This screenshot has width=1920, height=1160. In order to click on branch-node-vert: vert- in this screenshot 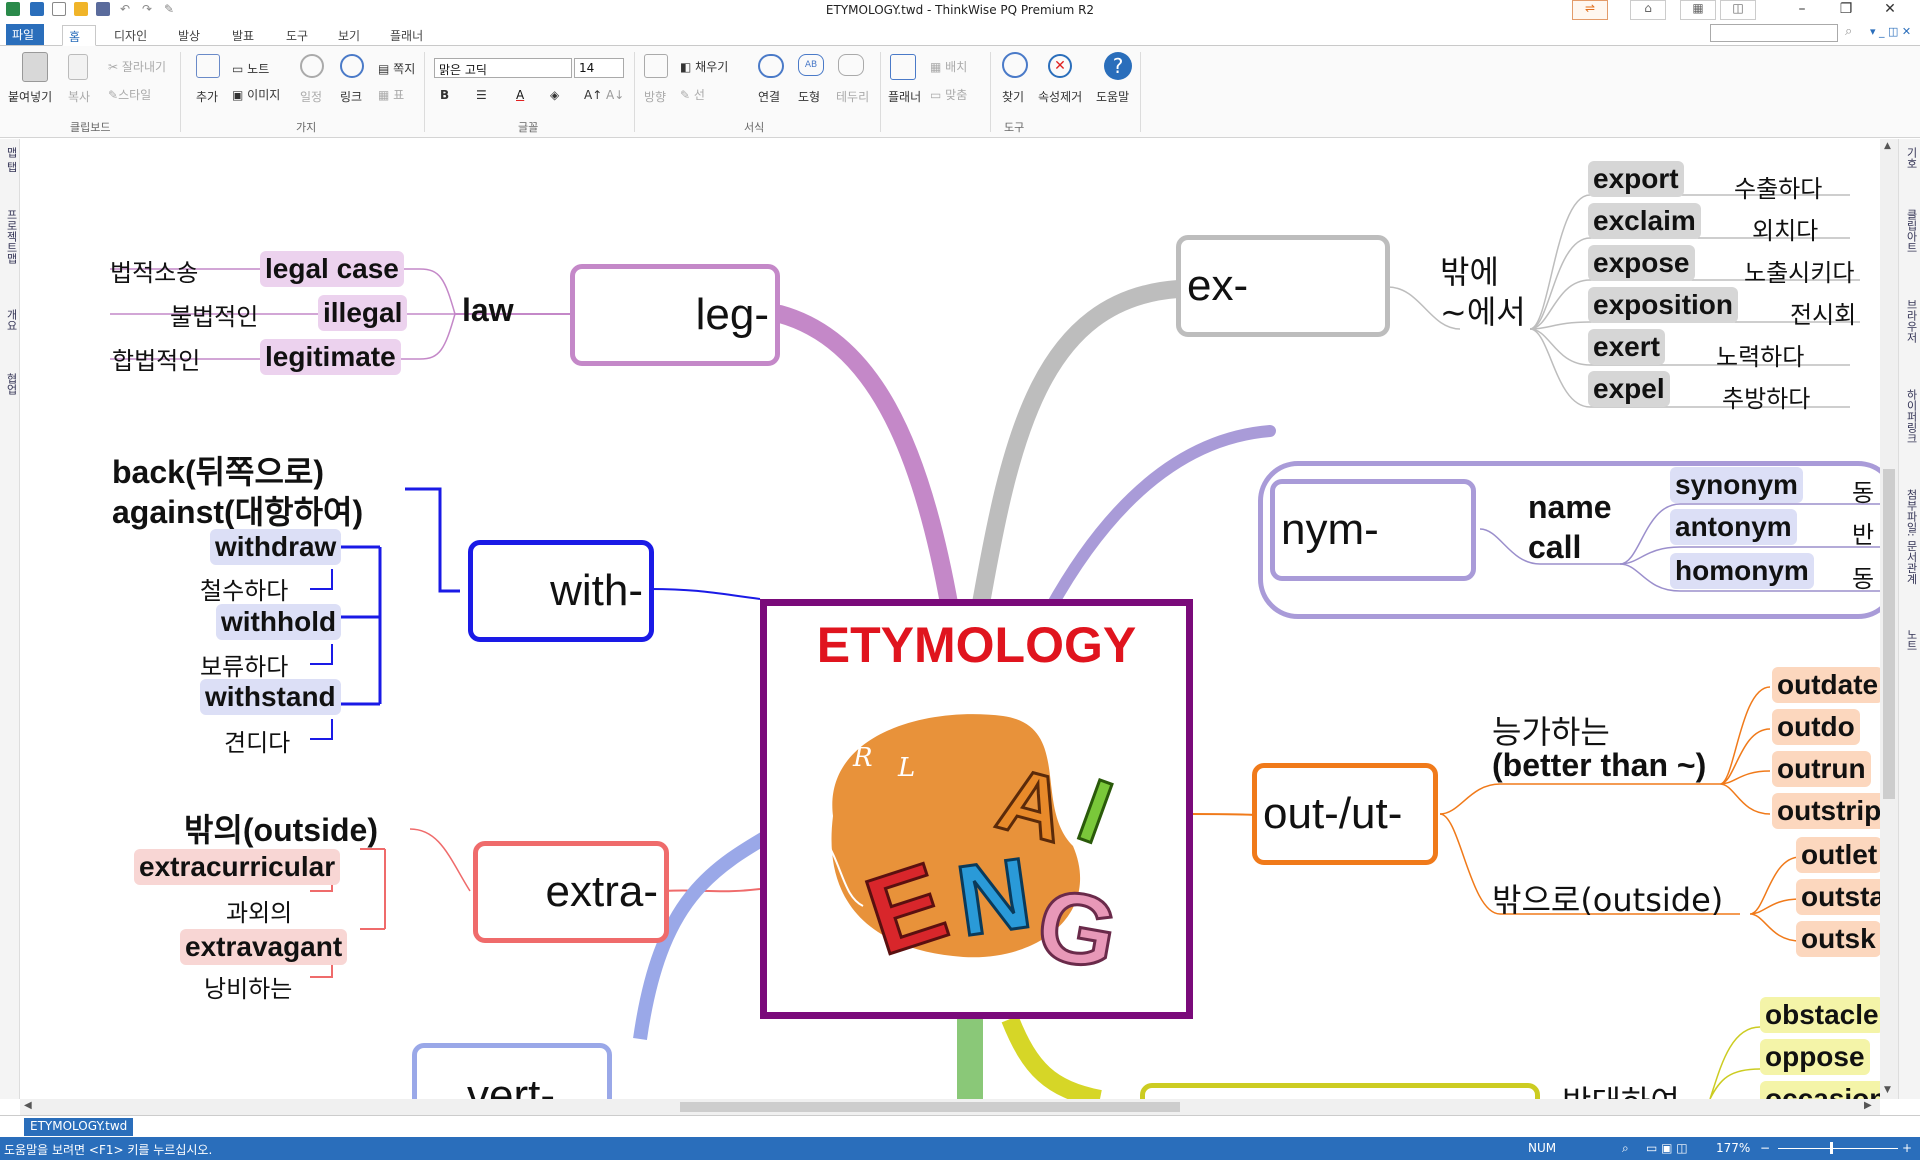, I will do `click(512, 1071)`.